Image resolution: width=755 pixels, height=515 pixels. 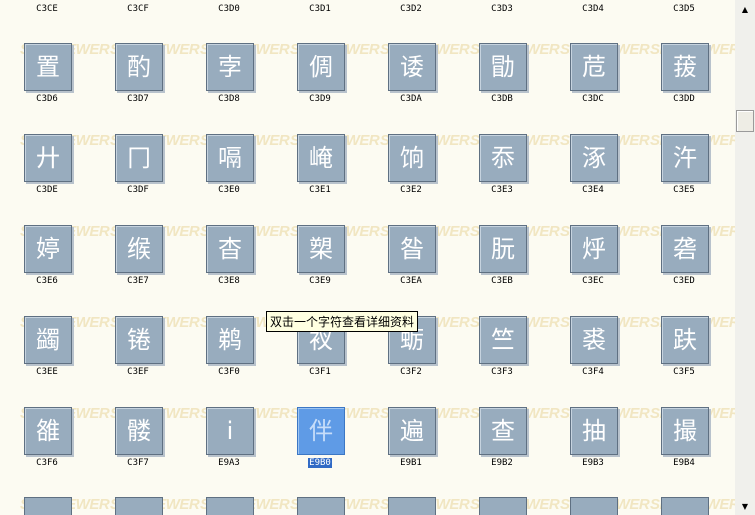 I want to click on code-label: C3EE, so click(x=47, y=372).